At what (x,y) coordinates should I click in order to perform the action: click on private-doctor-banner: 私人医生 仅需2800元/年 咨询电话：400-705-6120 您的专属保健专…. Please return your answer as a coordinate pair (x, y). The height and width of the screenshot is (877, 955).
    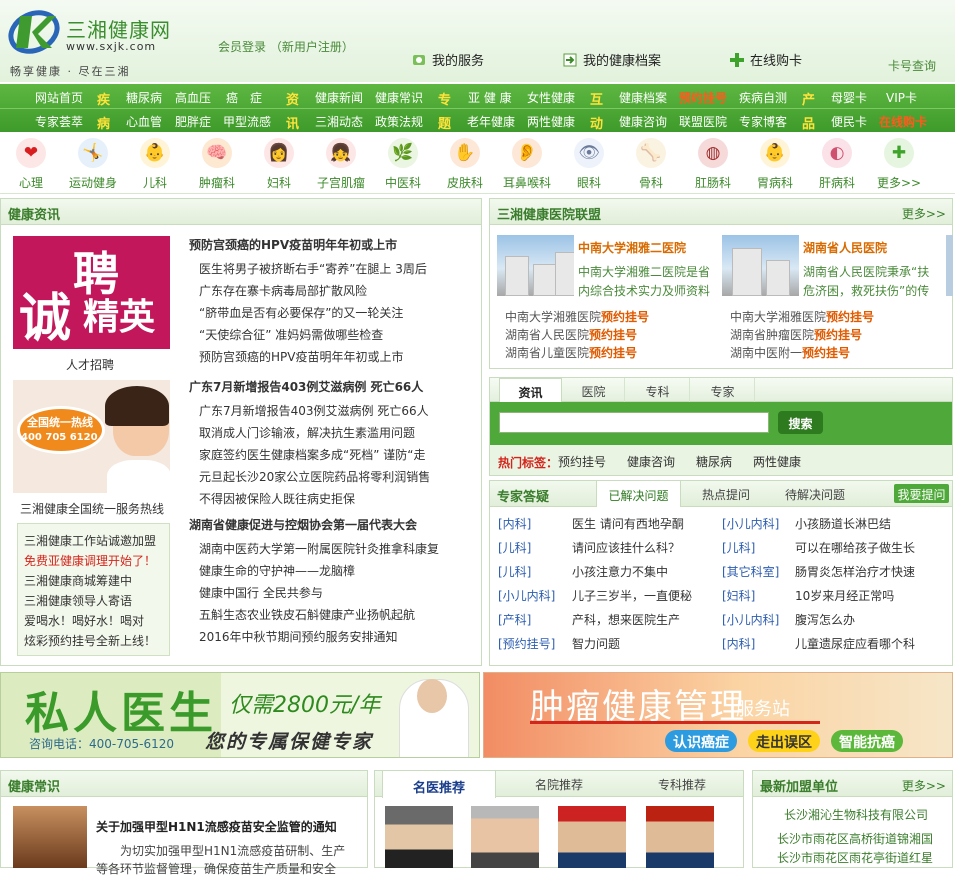
    Looking at the image, I should click on (240, 715).